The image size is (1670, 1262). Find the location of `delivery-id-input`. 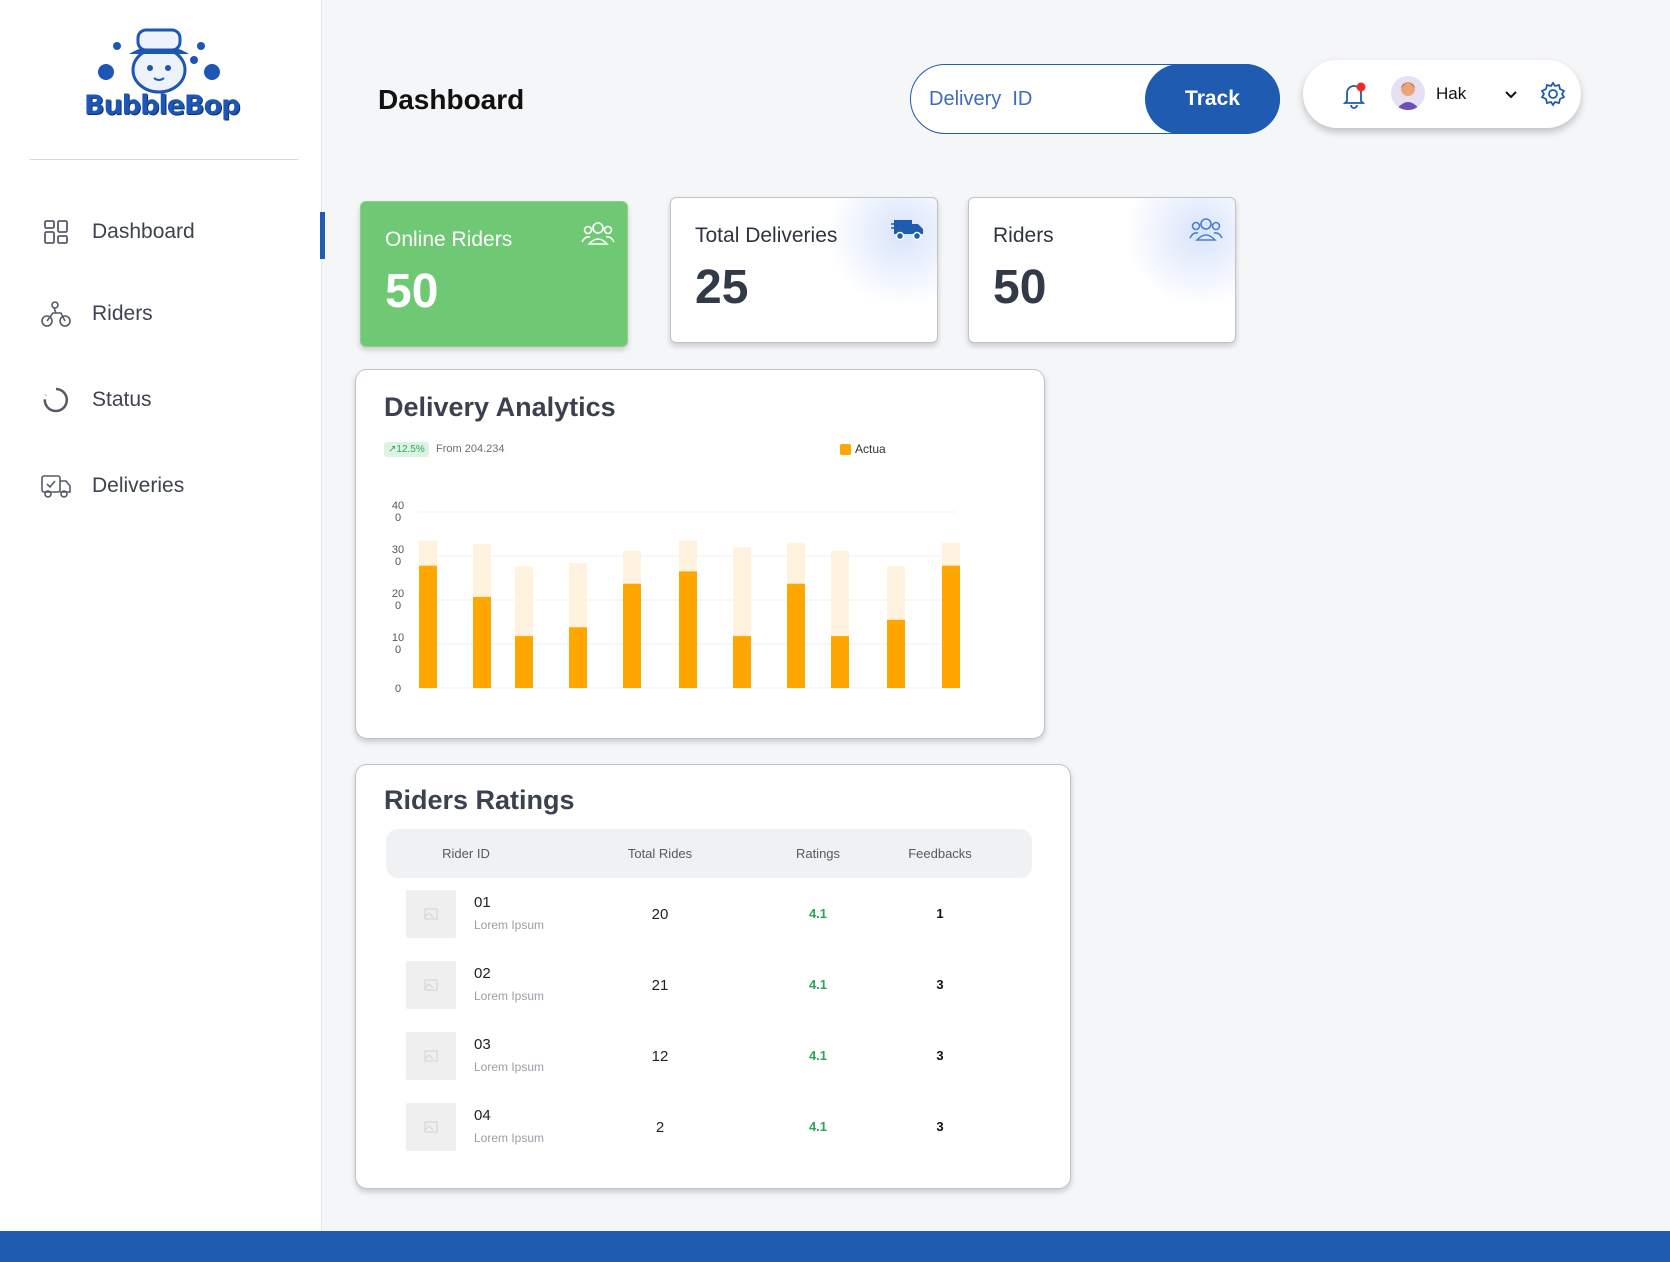

delivery-id-input is located at coordinates (1029, 99).